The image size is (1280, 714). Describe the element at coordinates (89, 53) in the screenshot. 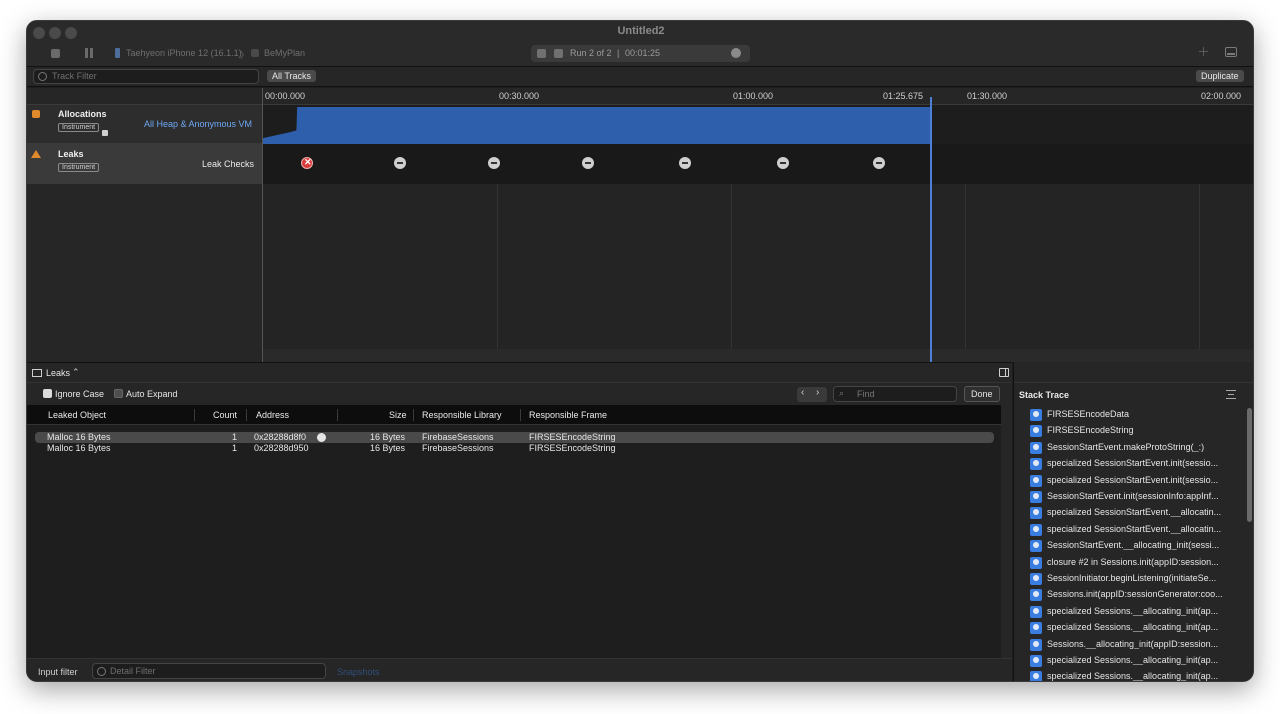

I see `pause-icon` at that location.